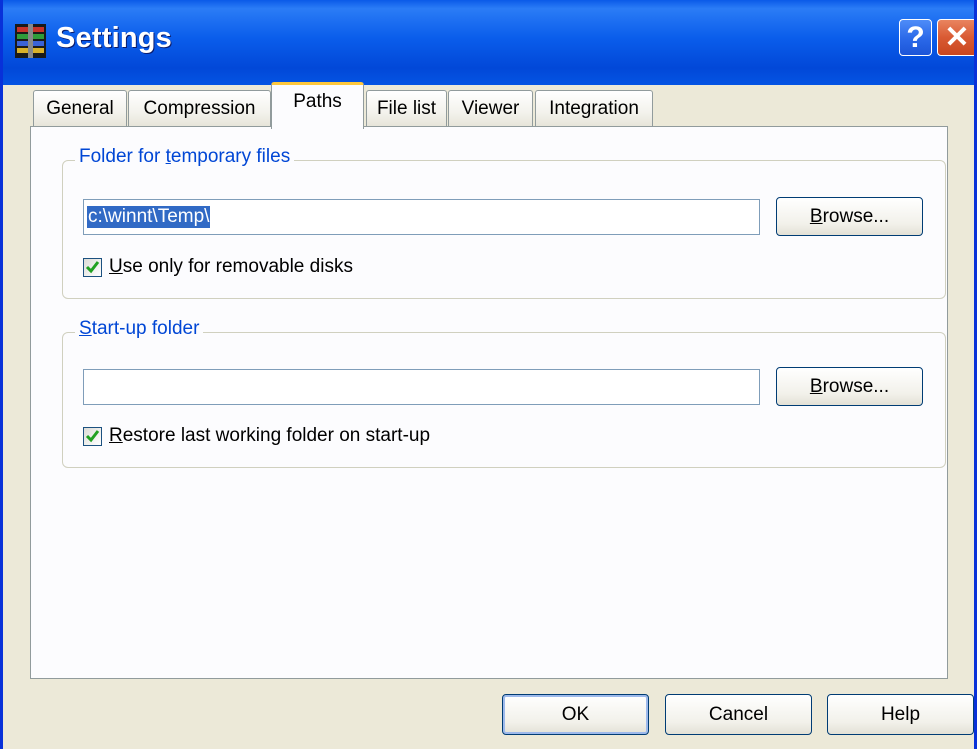  I want to click on restore-folder-checkbox, so click(92, 436).